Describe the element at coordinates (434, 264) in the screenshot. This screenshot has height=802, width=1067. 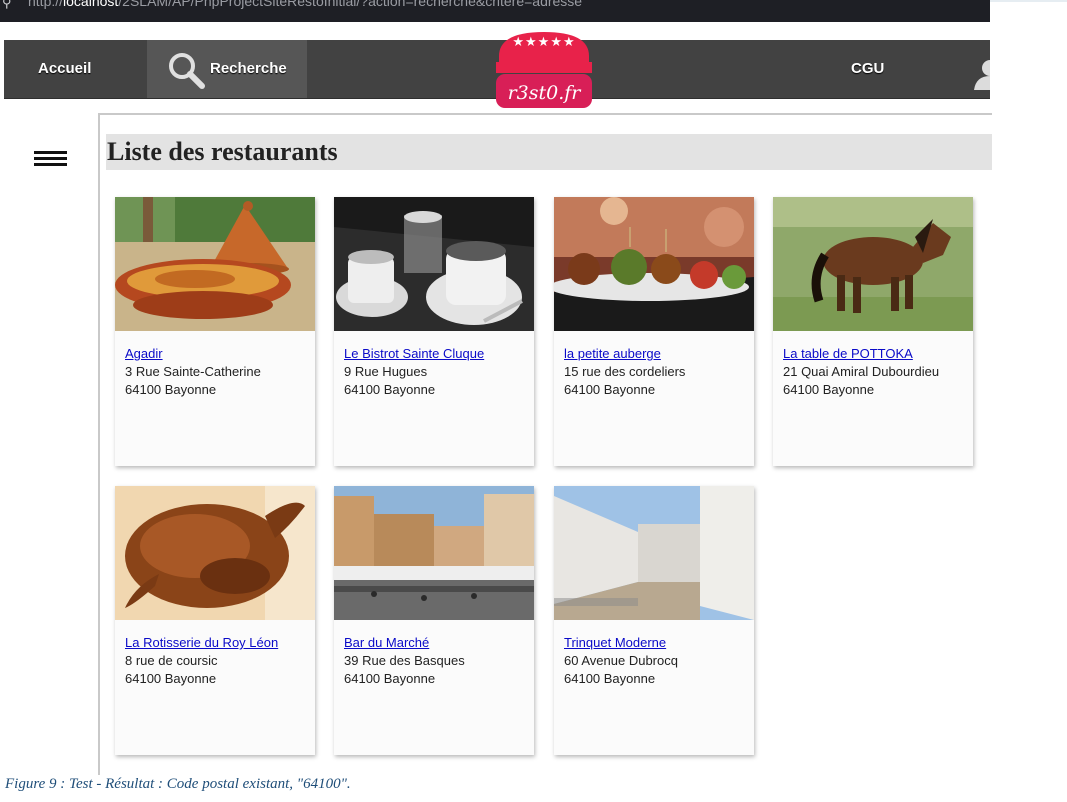
I see `coffee-cups-photo` at that location.